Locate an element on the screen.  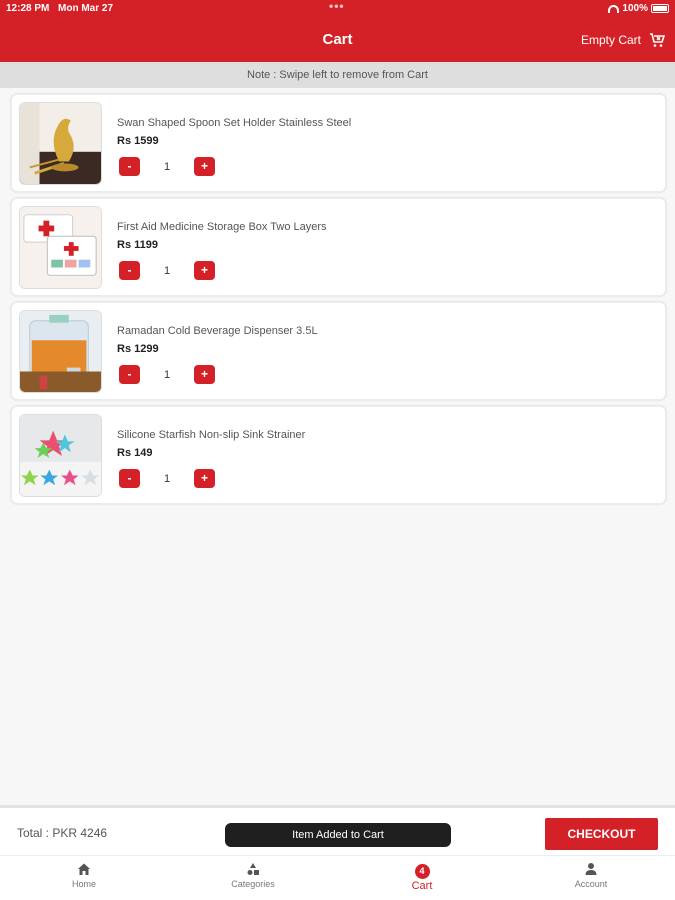
nav-account-label: Account is located at coordinates (591, 884).